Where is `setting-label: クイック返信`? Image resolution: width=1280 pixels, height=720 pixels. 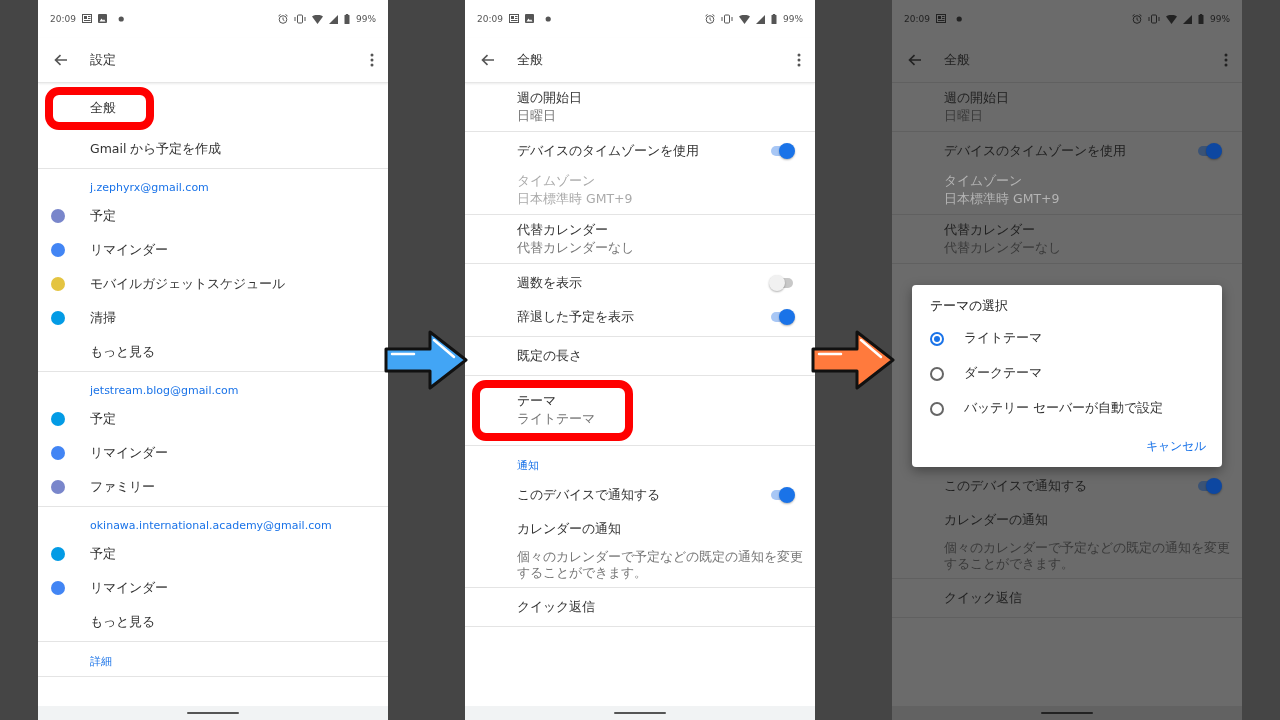
setting-label: クイック返信 is located at coordinates (556, 607).